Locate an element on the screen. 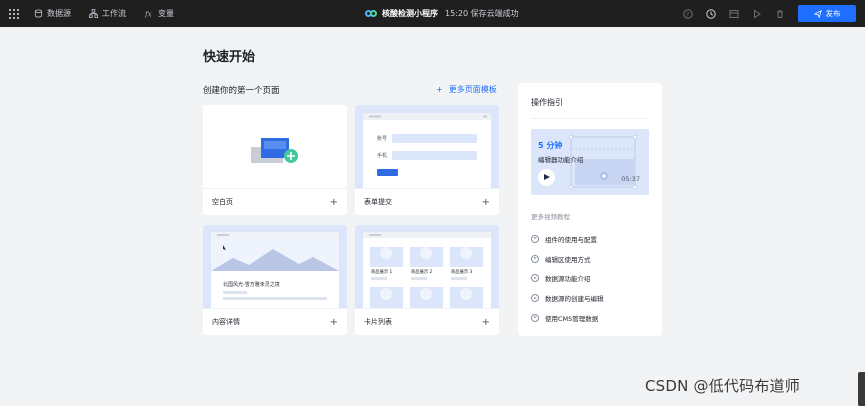 This screenshot has width=865, height=406. video-item-label: 组件的使用与配置 is located at coordinates (571, 239).